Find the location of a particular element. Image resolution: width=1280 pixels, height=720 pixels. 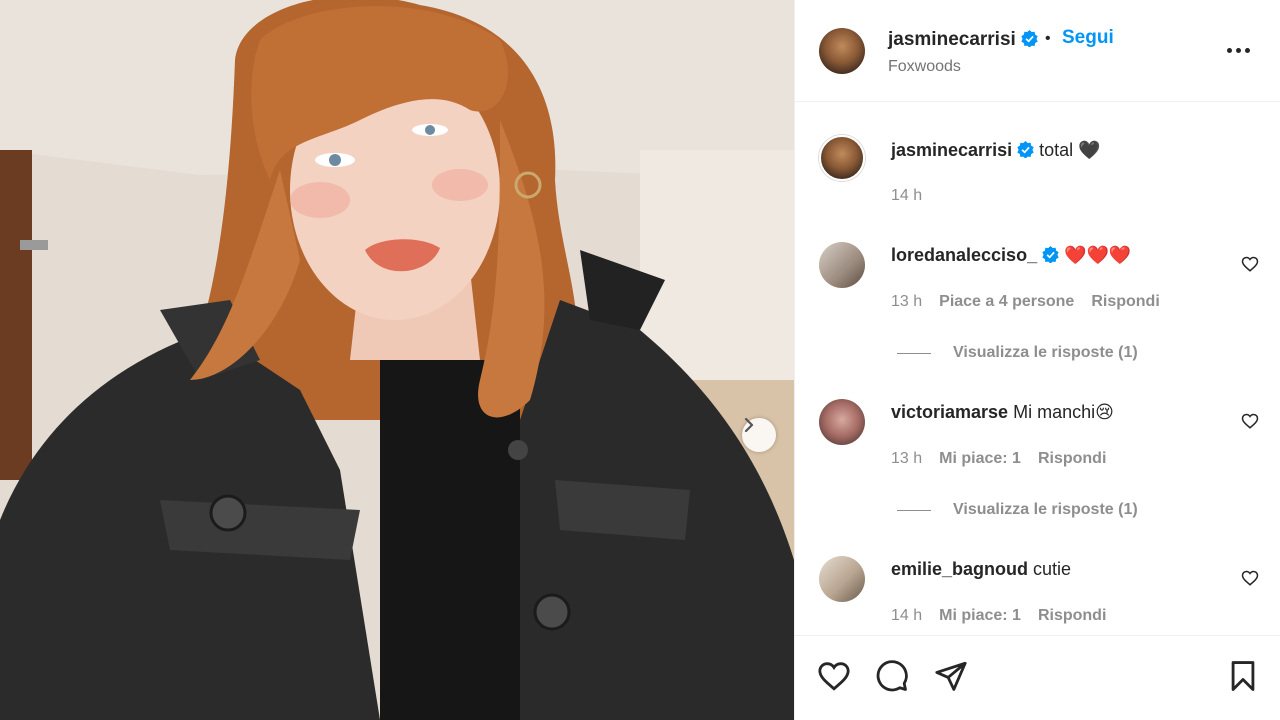

comment-meta: 14 h Mi piace: 1 Rispondi is located at coordinates (998, 616).